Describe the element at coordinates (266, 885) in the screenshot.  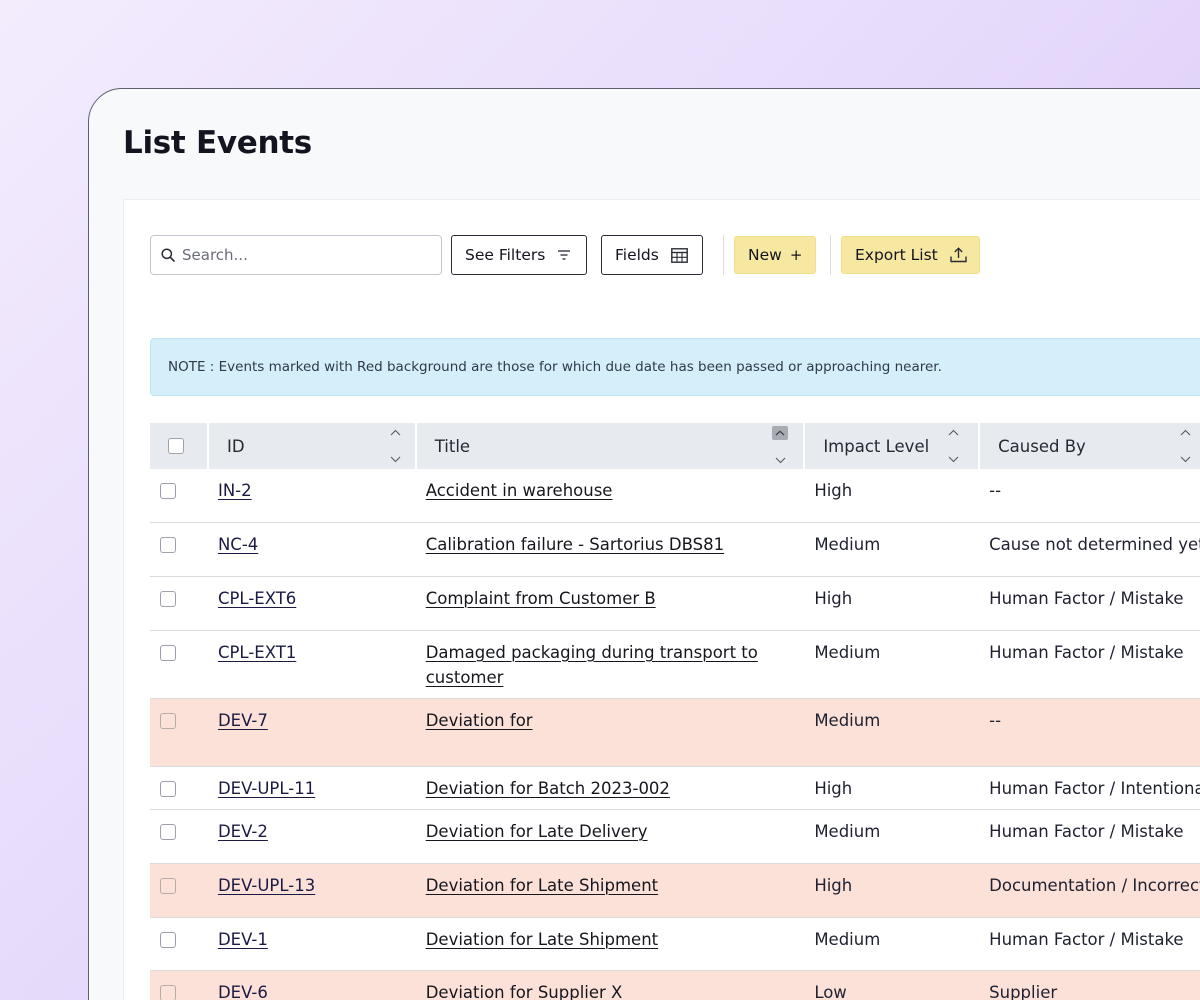
I see `event-id-link: DEV-UPL-13` at that location.